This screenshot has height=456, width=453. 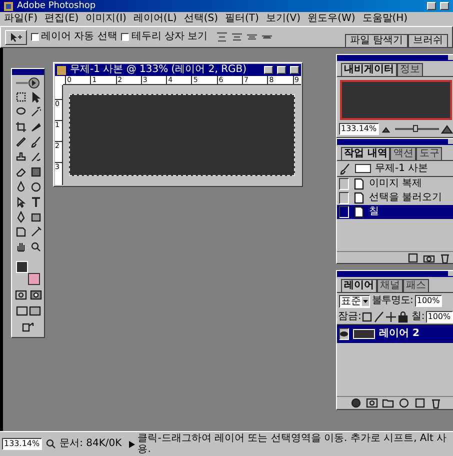 What do you see at coordinates (410, 69) in the screenshot?
I see `palette-tab: 정보` at bounding box center [410, 69].